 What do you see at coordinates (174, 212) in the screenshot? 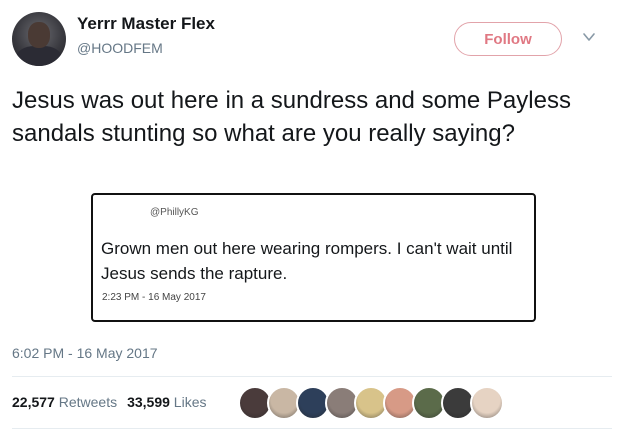
I see `quoted-handle: @PhillyKG` at bounding box center [174, 212].